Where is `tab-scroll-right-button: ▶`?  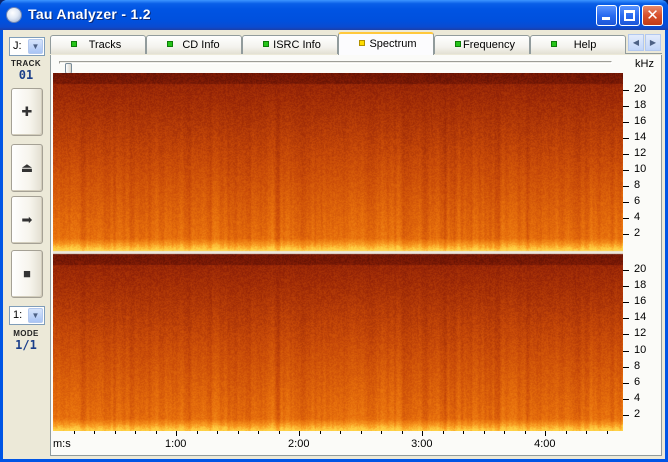
tab-scroll-right-button: ▶ is located at coordinates (653, 42).